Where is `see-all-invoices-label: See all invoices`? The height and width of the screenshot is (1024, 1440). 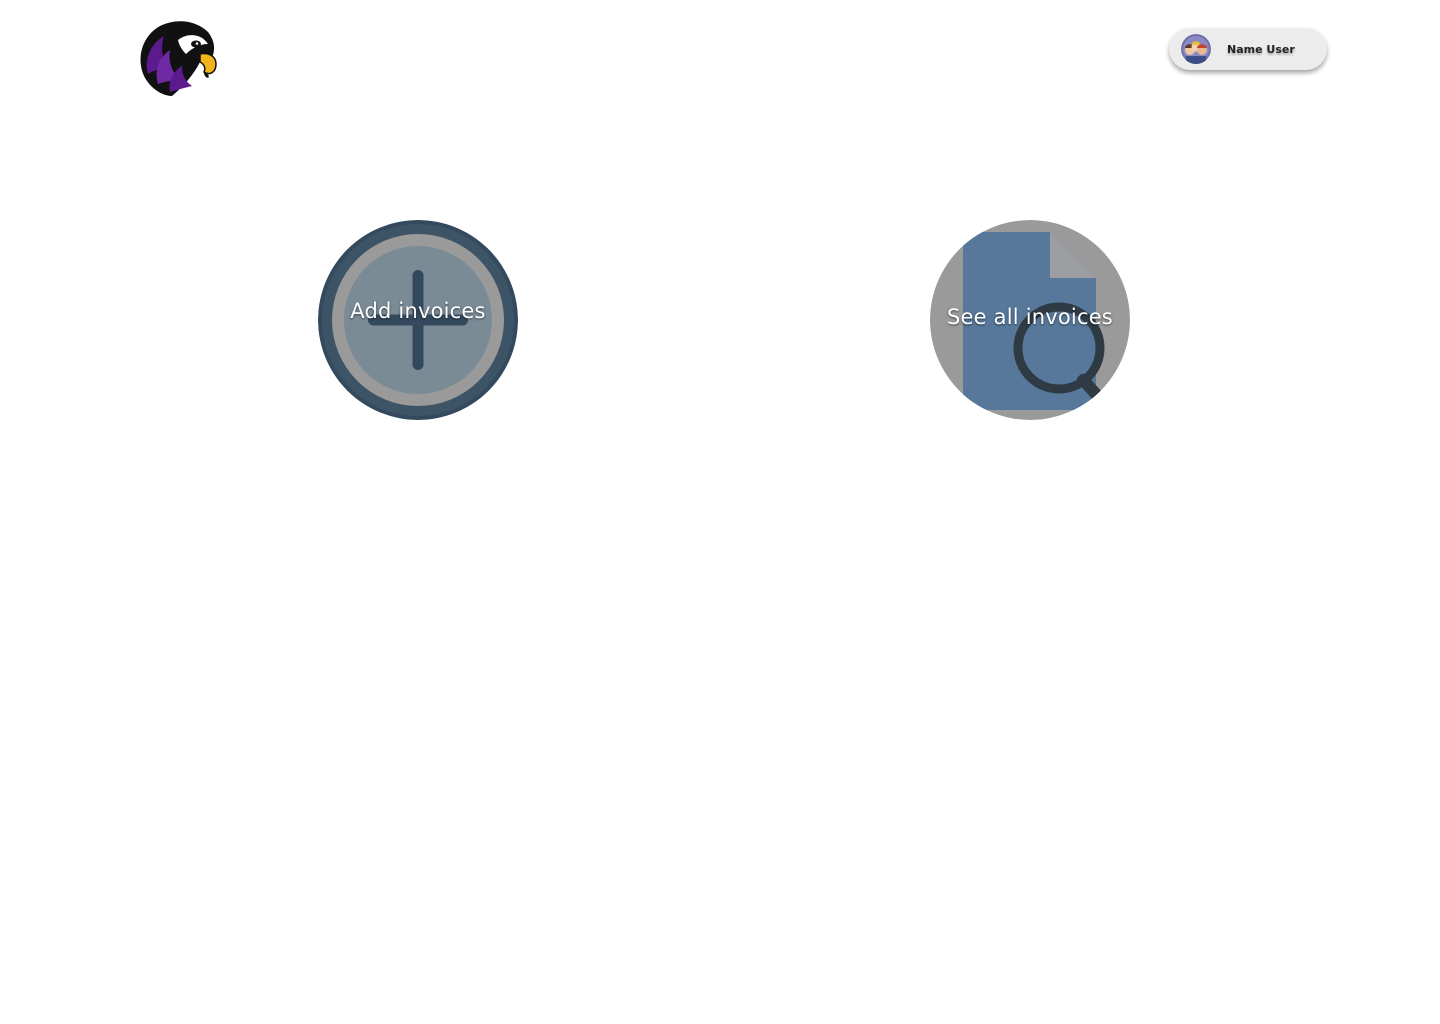 see-all-invoices-label: See all invoices is located at coordinates (1030, 317).